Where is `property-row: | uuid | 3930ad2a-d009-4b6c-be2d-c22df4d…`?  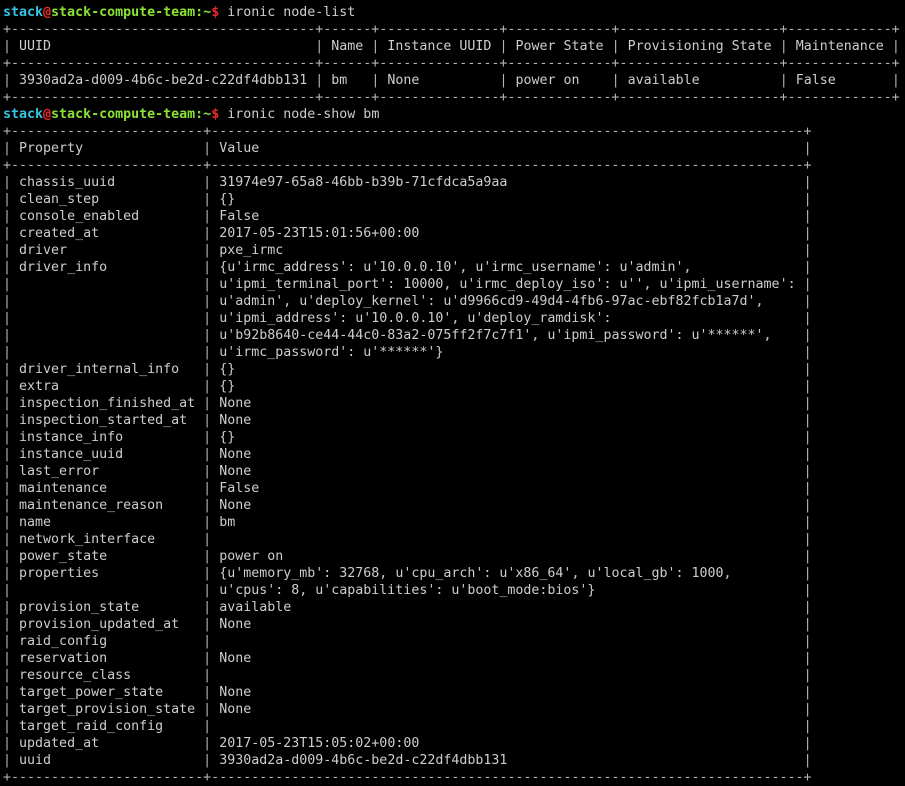 property-row: | uuid | 3930ad2a-d009-4b6c-be2d-c22df4d… is located at coordinates (451, 760).